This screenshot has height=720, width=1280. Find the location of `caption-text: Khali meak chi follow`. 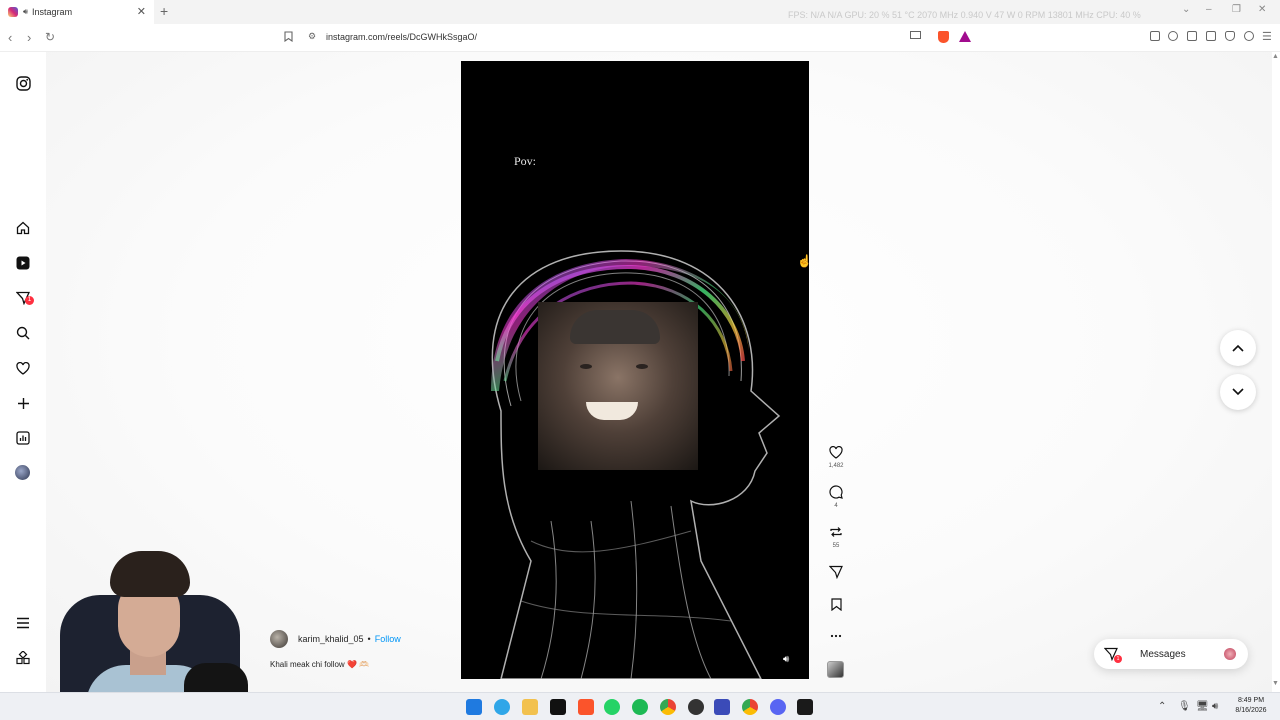

caption-text: Khali meak chi follow is located at coordinates (307, 664).